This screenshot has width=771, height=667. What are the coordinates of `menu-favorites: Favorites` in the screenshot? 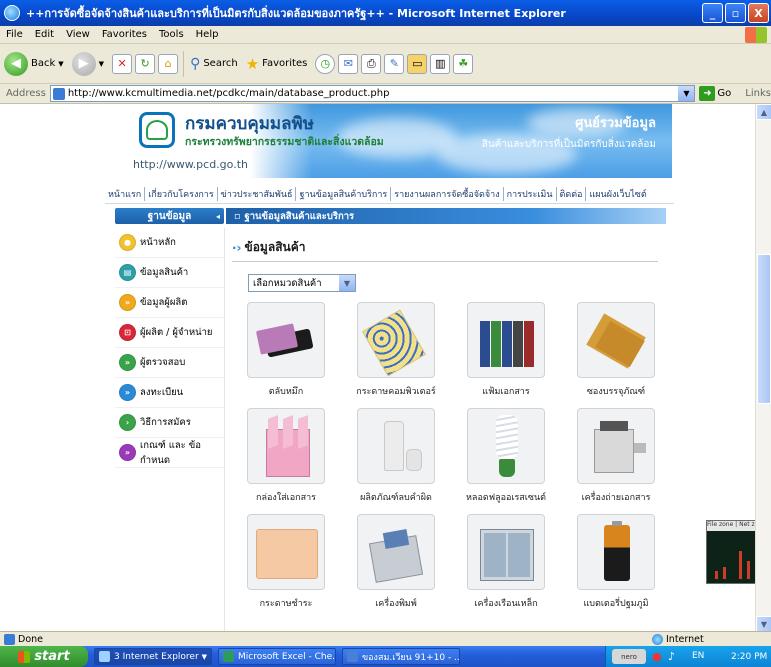 It's located at (124, 34).